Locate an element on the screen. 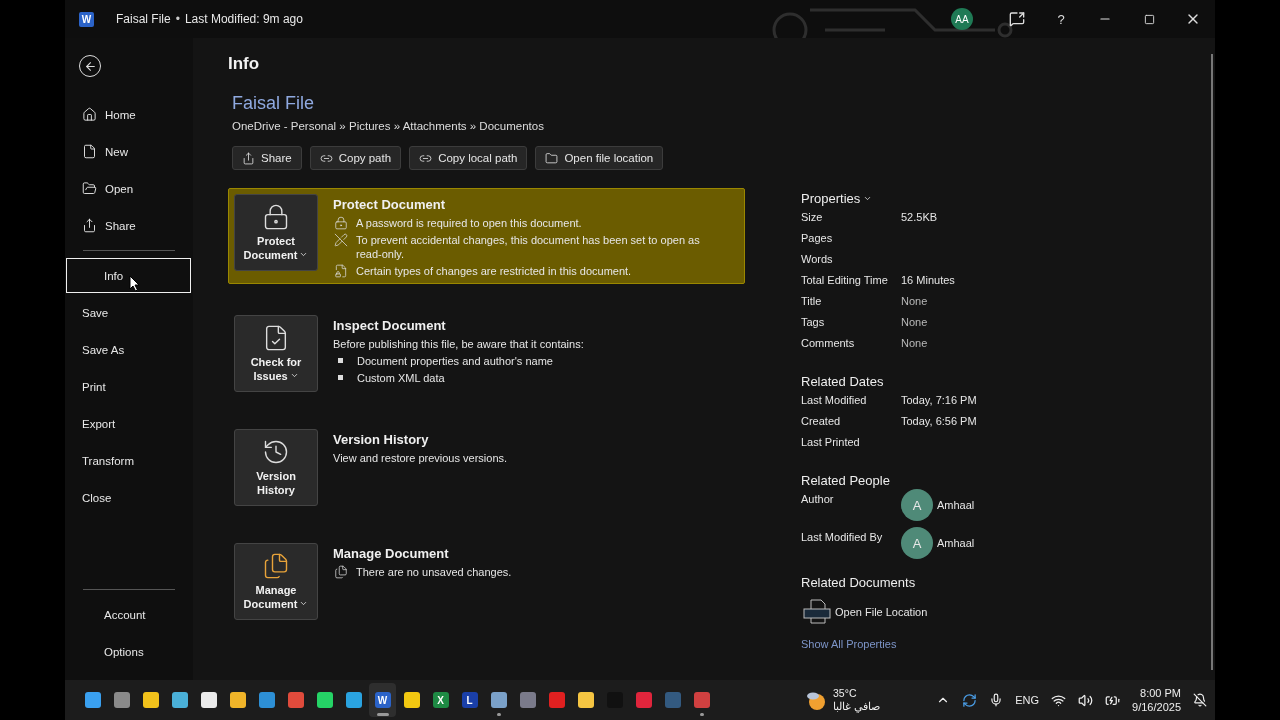  sidebar-item: Export is located at coordinates (128, 423).